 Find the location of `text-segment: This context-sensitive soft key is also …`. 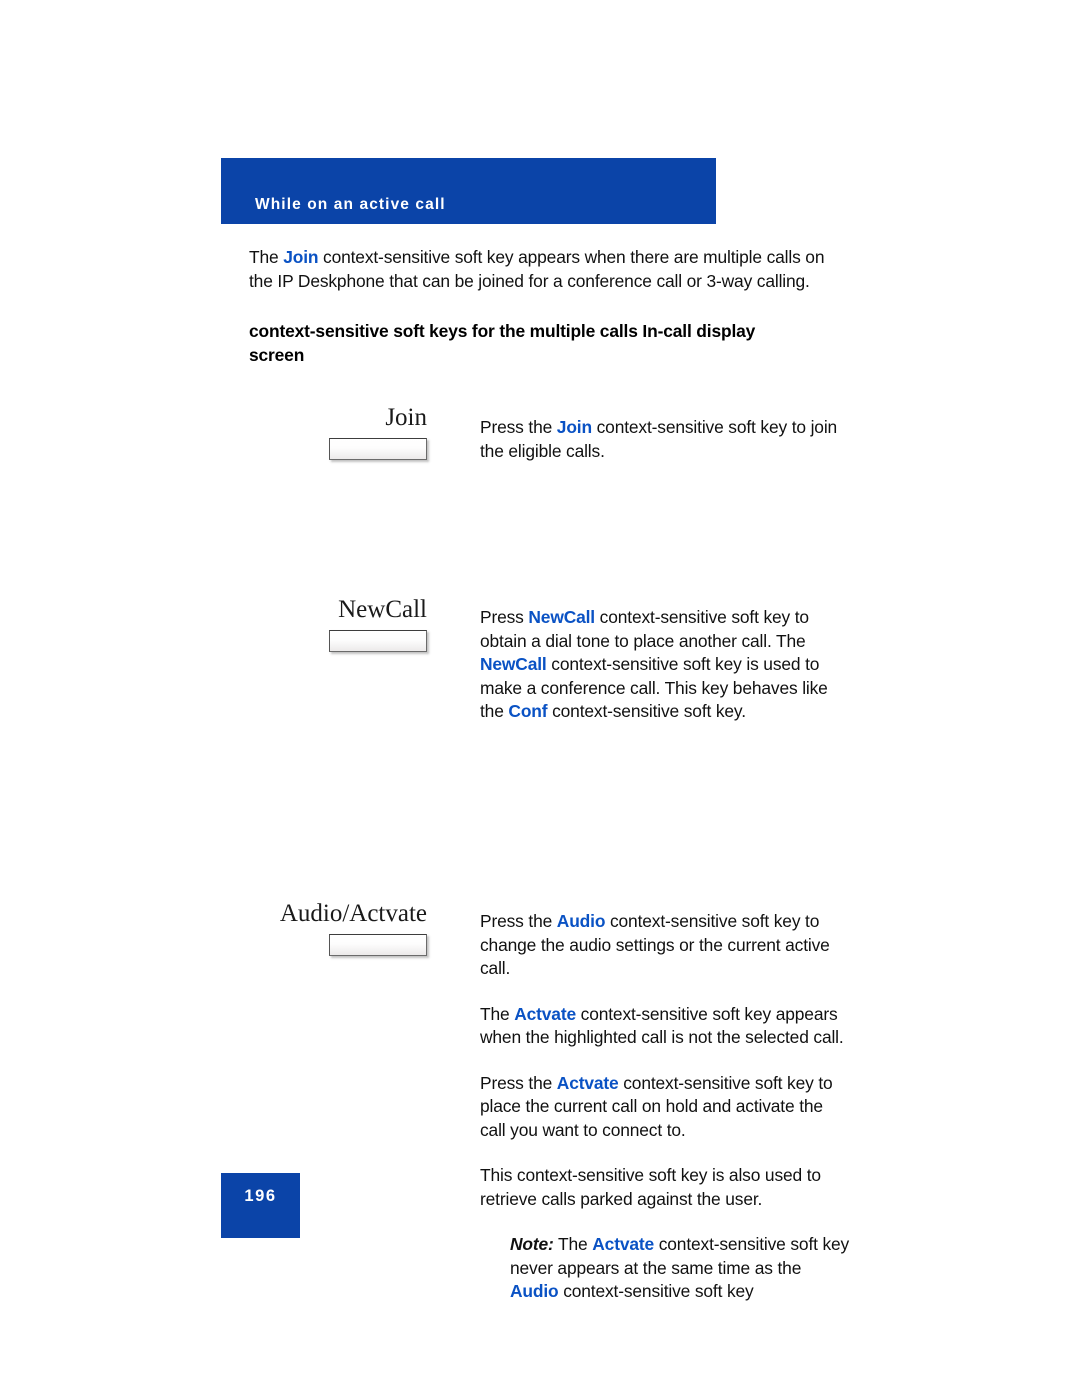

text-segment: This context-sensitive soft key is also … is located at coordinates (650, 1187).